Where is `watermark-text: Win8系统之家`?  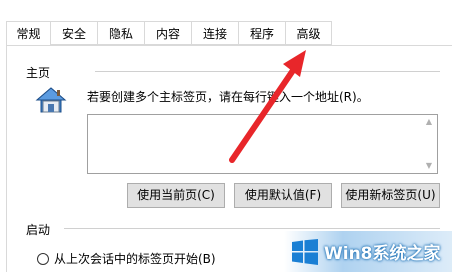
watermark-text: Win8系统之家 is located at coordinates (382, 254).